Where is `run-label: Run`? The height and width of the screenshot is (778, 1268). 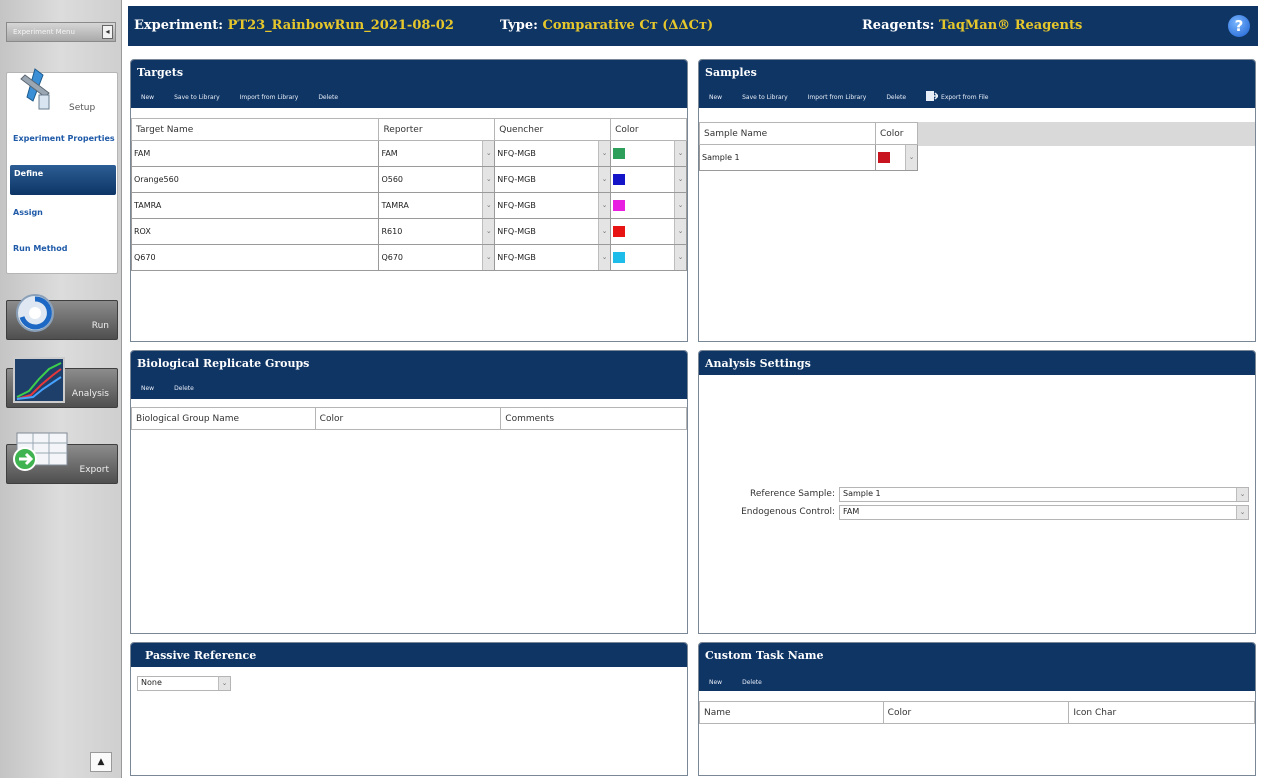
run-label: Run is located at coordinates (100, 326).